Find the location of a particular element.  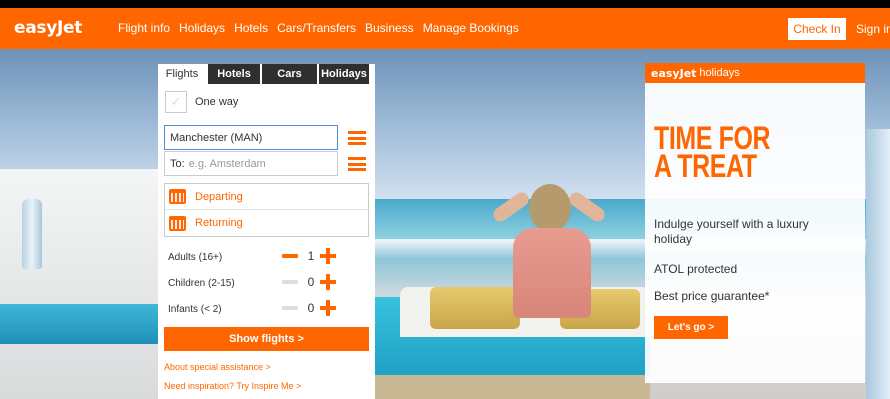

holidays-ad-header: easyJet holidays is located at coordinates (755, 73).